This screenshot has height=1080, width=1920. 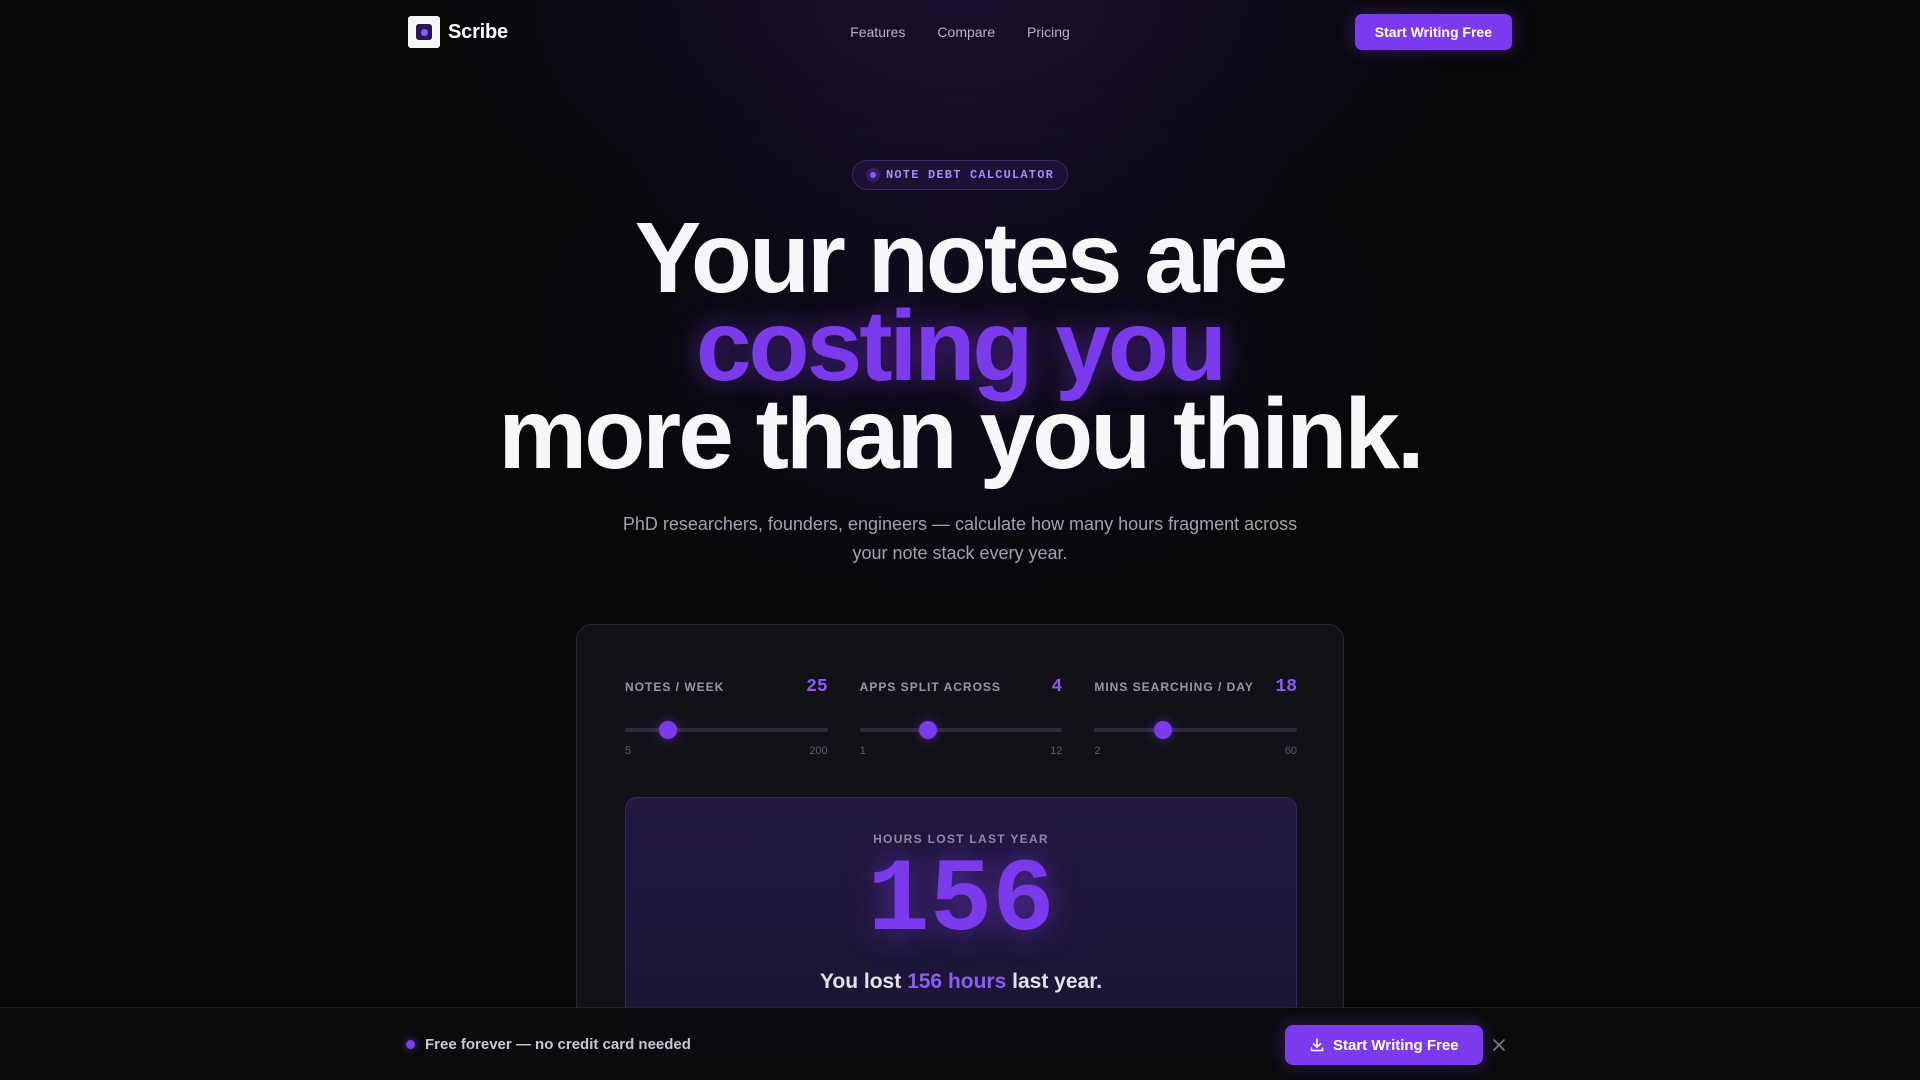 I want to click on nav-link-pricing: Pricing, so click(x=1048, y=32).